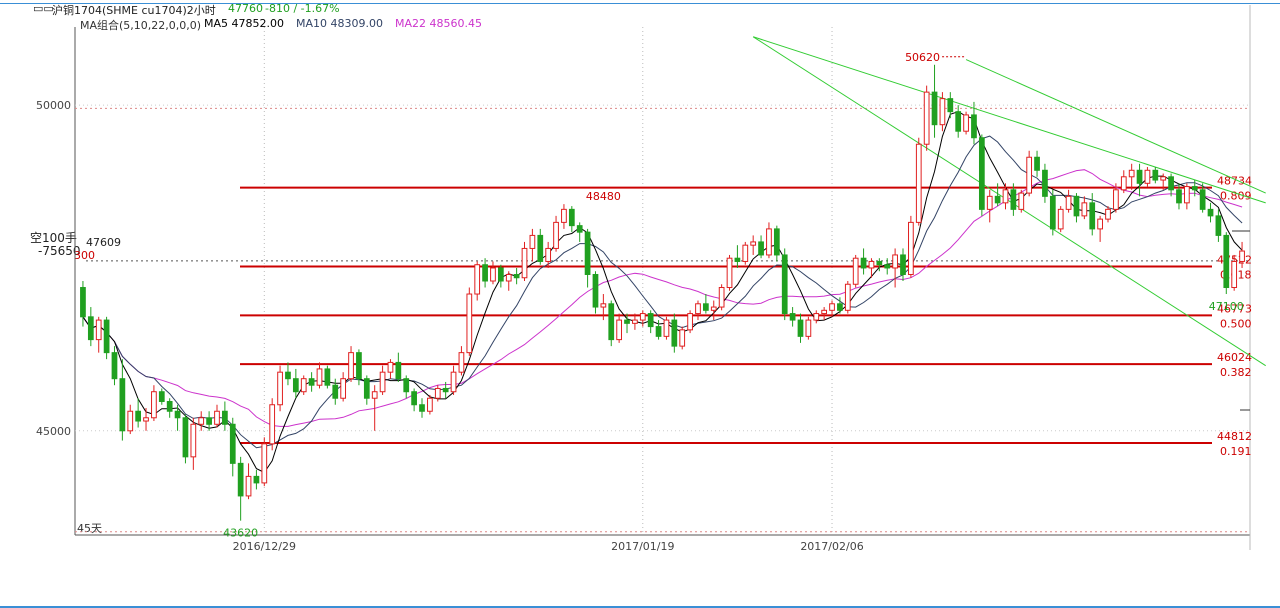  What do you see at coordinates (1234, 181) in the screenshot?
I see `fib-level-price: 48734` at bounding box center [1234, 181].